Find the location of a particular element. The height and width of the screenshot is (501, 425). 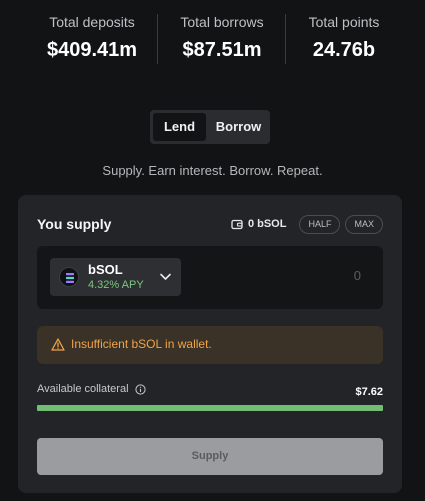

stat-total-deposits: Total deposits $409.41m is located at coordinates (92, 40).